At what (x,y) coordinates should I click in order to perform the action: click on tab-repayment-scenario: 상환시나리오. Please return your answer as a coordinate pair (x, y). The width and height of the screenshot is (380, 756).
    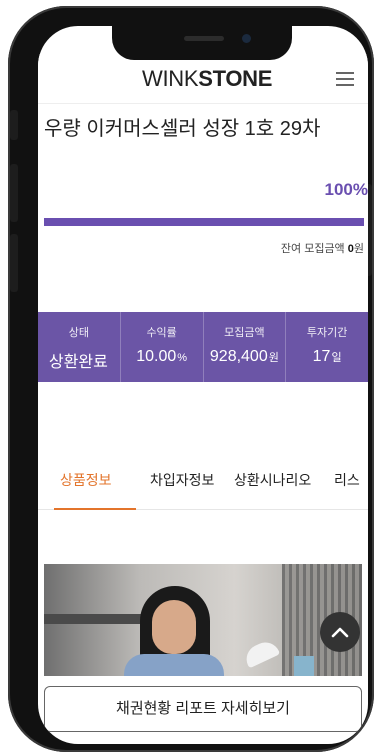
    Looking at the image, I should click on (272, 480).